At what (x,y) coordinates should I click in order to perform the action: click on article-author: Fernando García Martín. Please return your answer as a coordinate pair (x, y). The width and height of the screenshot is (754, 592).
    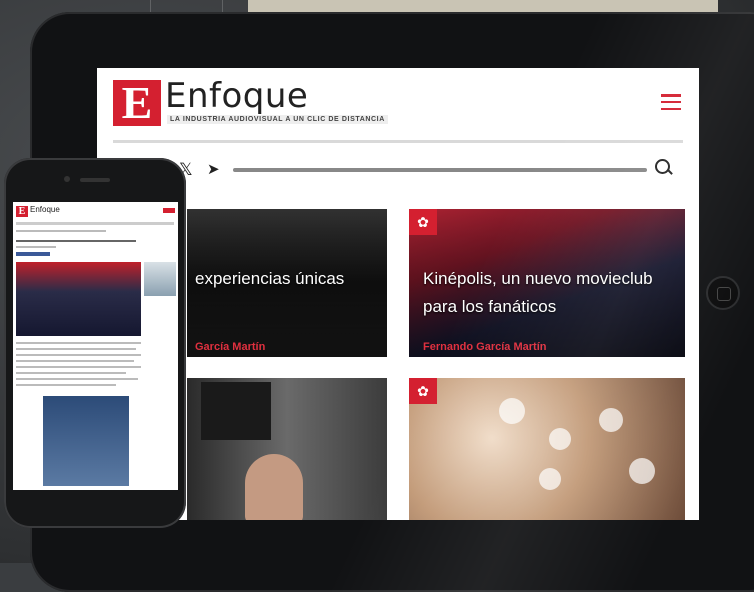
    Looking at the image, I should click on (484, 347).